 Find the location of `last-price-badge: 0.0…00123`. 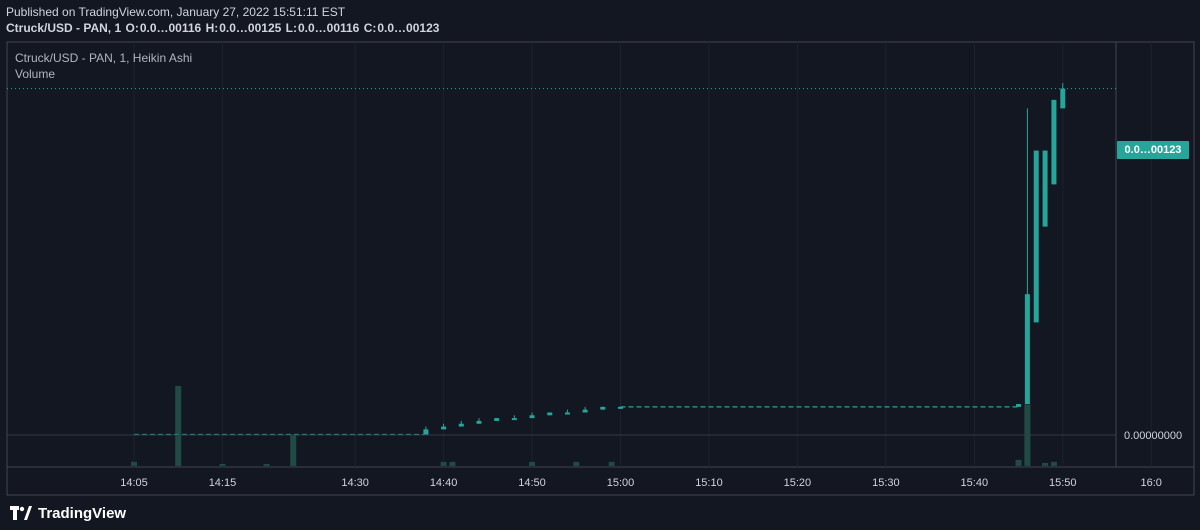

last-price-badge: 0.0…00123 is located at coordinates (1153, 150).